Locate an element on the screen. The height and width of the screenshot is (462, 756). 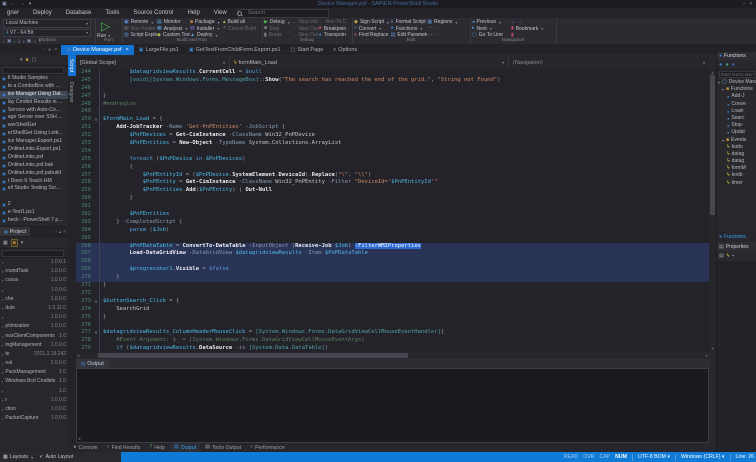
scroll-tabs-icon: ▸ is located at coordinates (50, 50).